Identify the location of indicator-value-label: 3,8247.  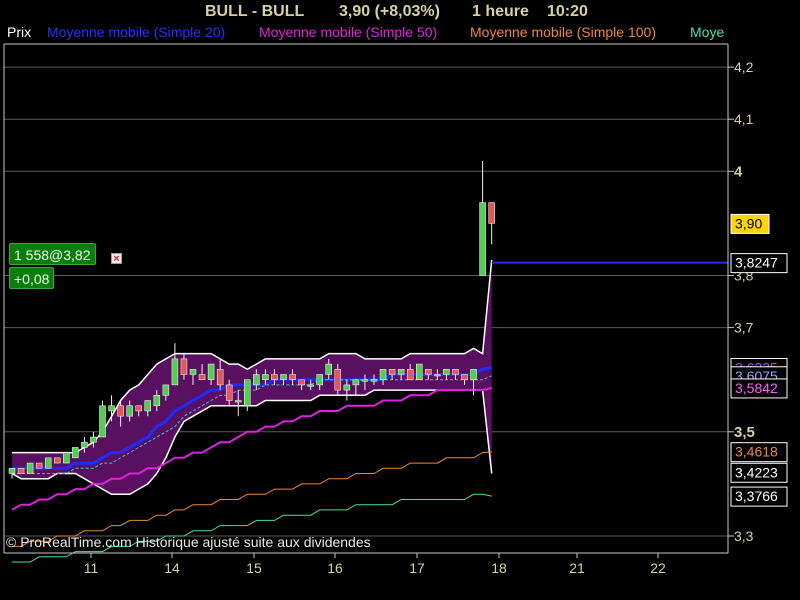
(759, 263).